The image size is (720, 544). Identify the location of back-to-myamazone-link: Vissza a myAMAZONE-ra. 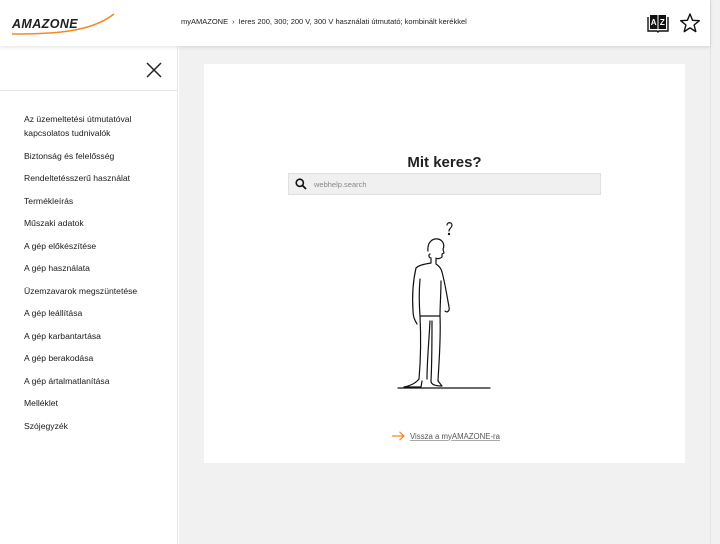
(446, 436).